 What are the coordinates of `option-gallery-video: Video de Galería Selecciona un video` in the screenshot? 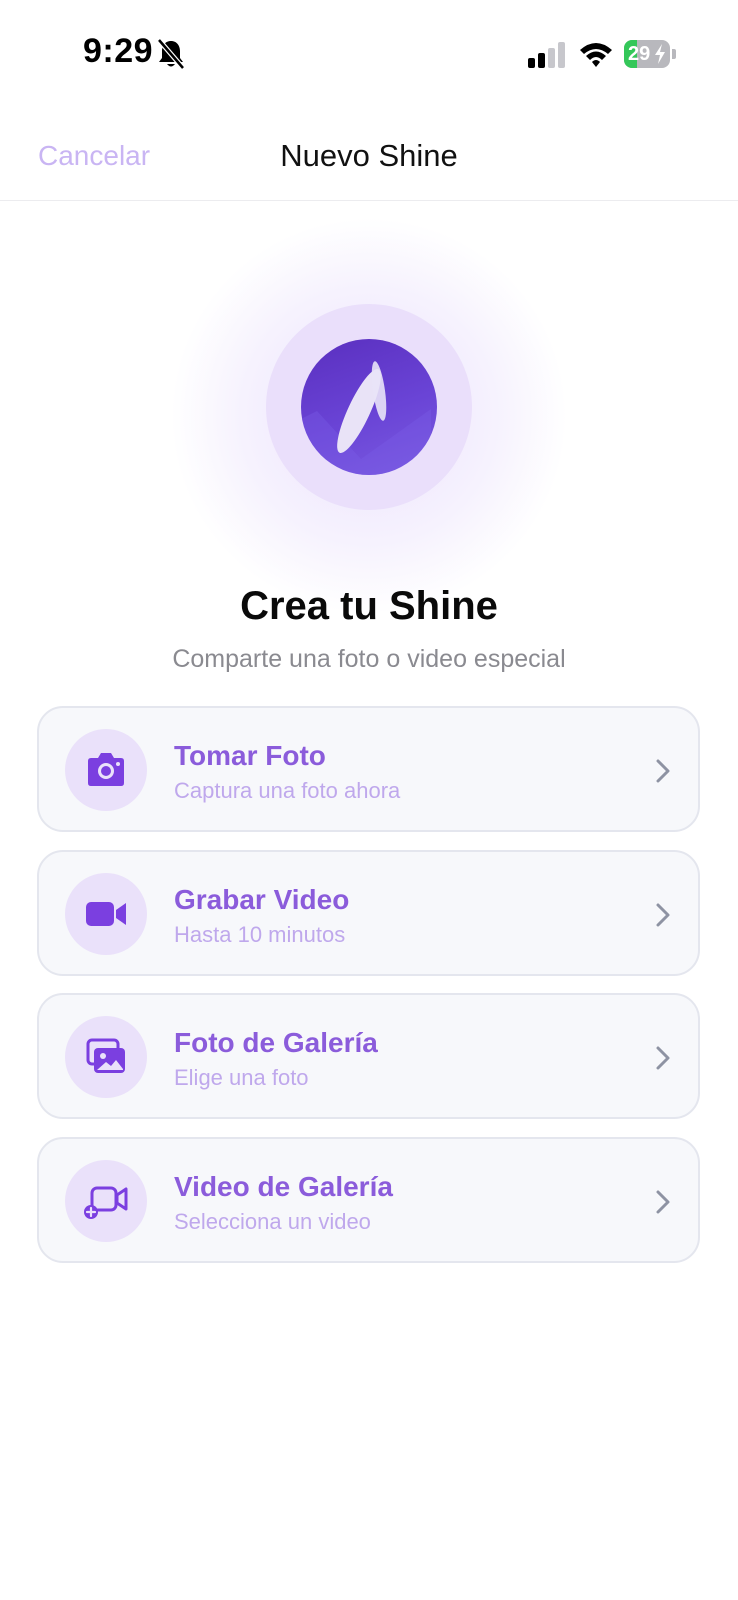 It's located at (368, 1200).